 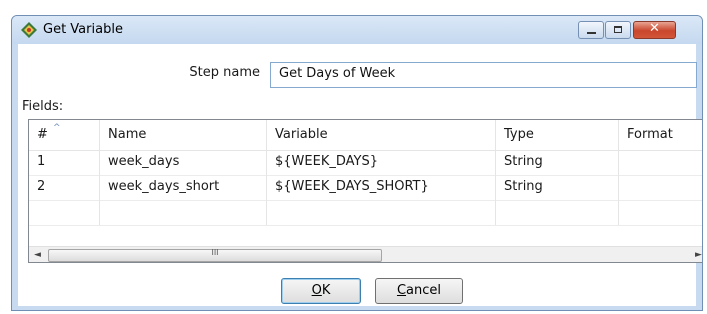 What do you see at coordinates (321, 291) in the screenshot?
I see `ok-button: OK` at bounding box center [321, 291].